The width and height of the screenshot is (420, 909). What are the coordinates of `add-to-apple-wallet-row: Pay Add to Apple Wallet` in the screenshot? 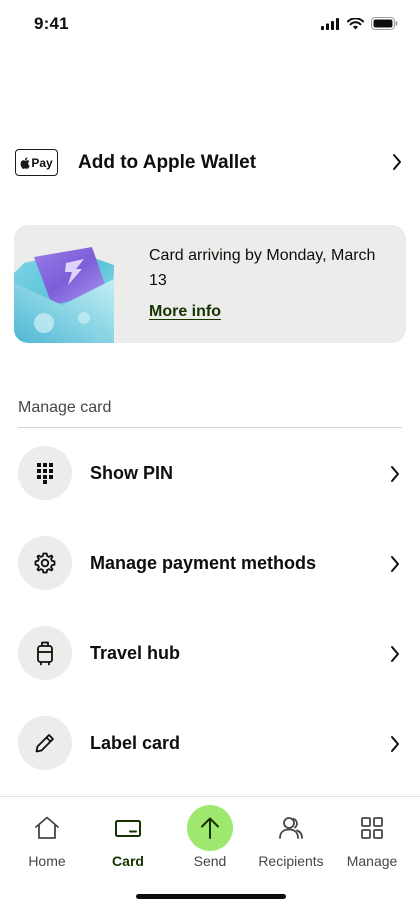 It's located at (210, 163).